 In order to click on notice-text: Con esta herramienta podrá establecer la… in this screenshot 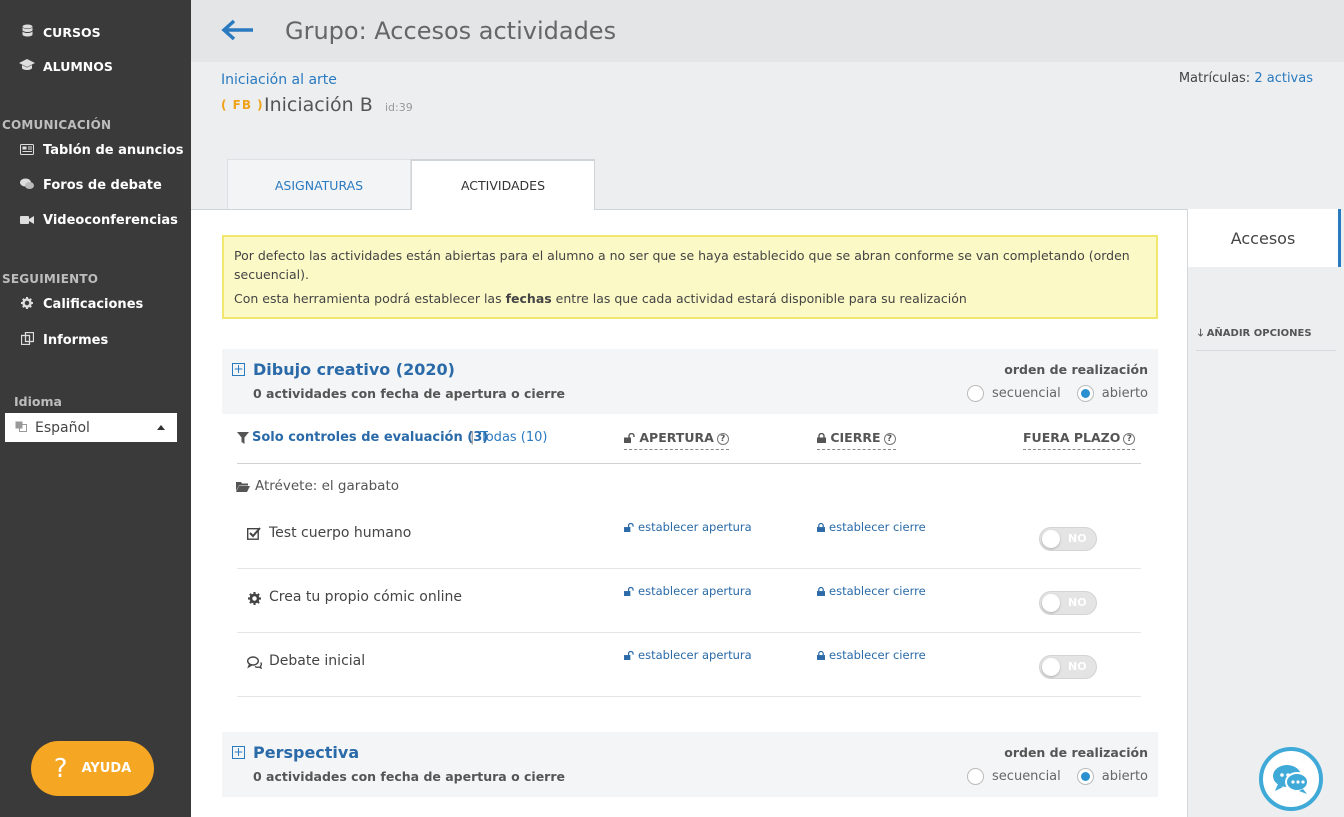, I will do `click(370, 298)`.